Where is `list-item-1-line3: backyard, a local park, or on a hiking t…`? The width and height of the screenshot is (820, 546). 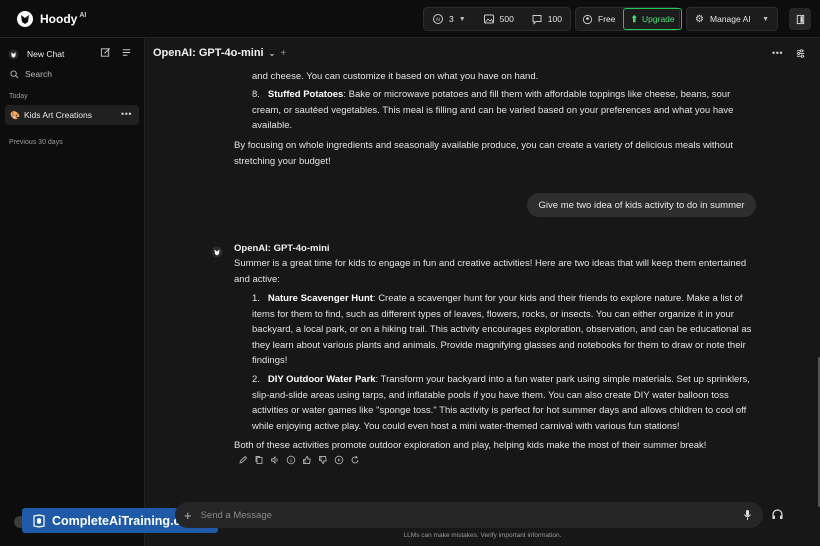 list-item-1-line3: backyard, a local park, or on a hiking t… is located at coordinates (502, 329).